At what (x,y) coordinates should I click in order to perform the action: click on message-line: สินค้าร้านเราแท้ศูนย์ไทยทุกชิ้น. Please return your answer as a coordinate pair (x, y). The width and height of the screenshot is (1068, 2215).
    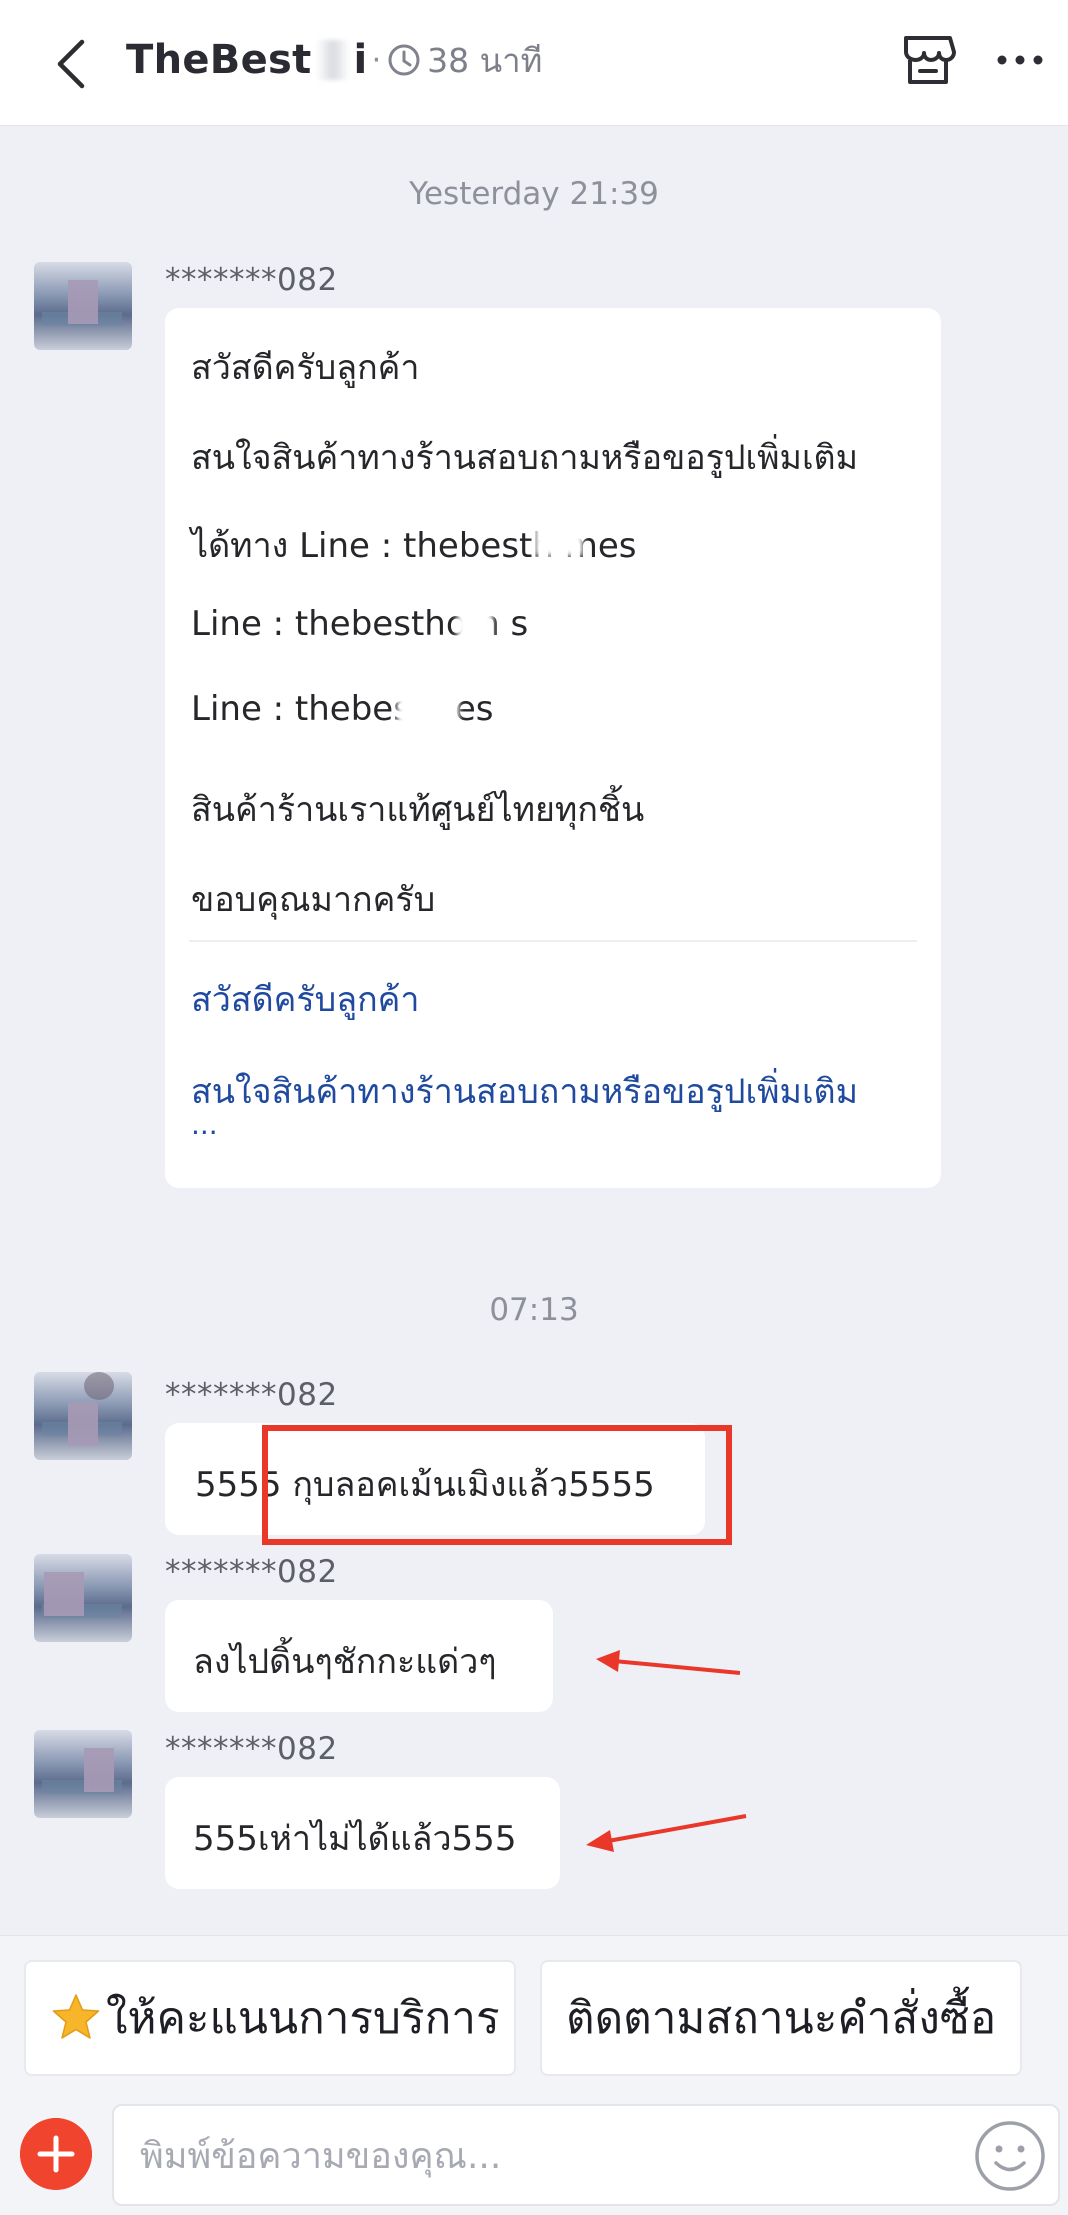
    Looking at the image, I should click on (418, 810).